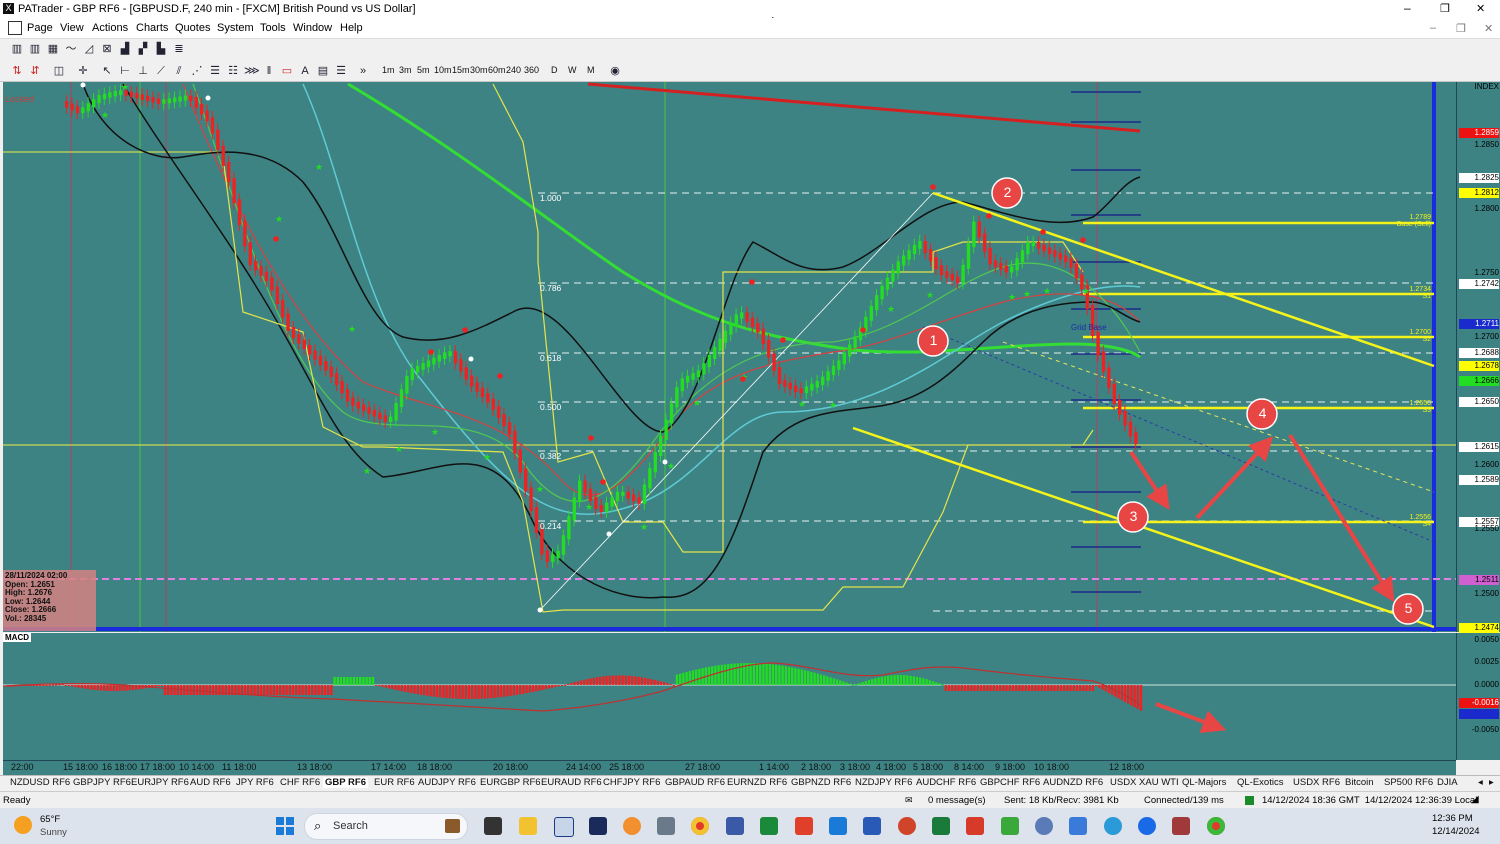  What do you see at coordinates (323, 71) in the screenshot?
I see `grid-tool-icon: ▤` at bounding box center [323, 71].